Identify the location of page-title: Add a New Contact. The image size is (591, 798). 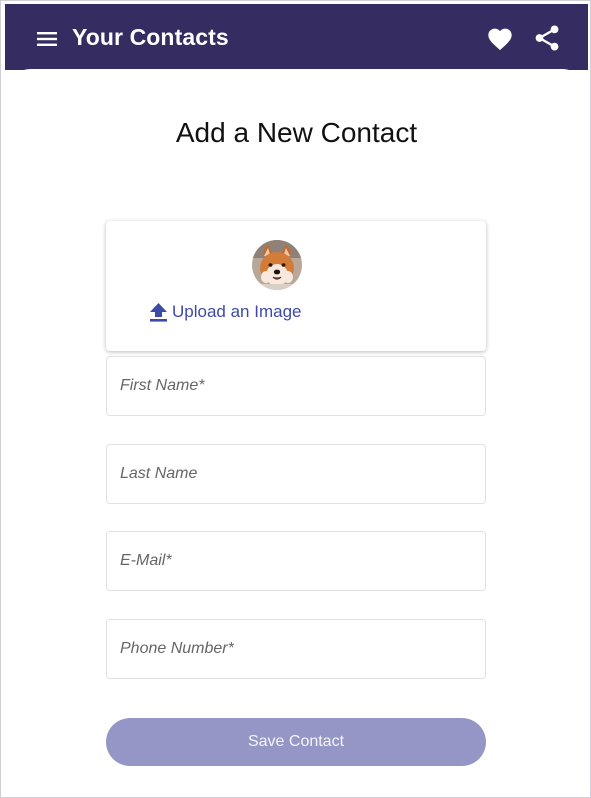
(296, 132).